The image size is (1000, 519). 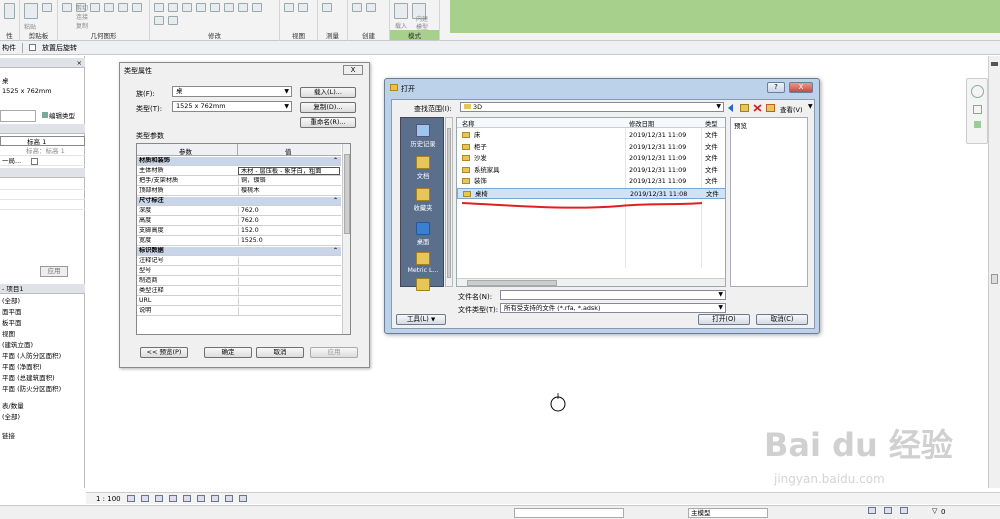 What do you see at coordinates (79, 62) in the screenshot?
I see `close-icon: ×` at bounding box center [79, 62].